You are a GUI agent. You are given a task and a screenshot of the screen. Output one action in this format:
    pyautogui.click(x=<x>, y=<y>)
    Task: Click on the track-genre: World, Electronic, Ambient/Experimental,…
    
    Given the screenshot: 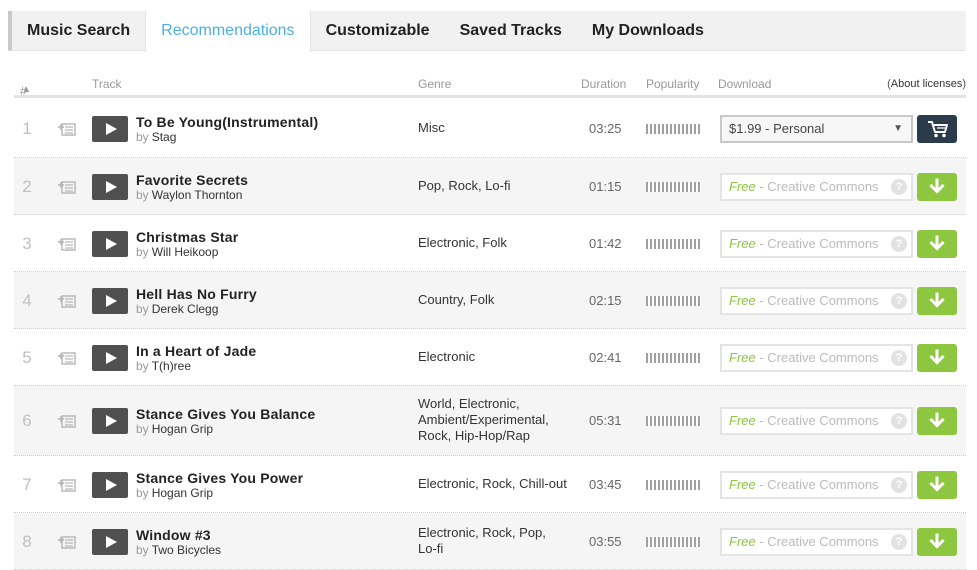 What is the action you would take?
    pyautogui.click(x=493, y=420)
    